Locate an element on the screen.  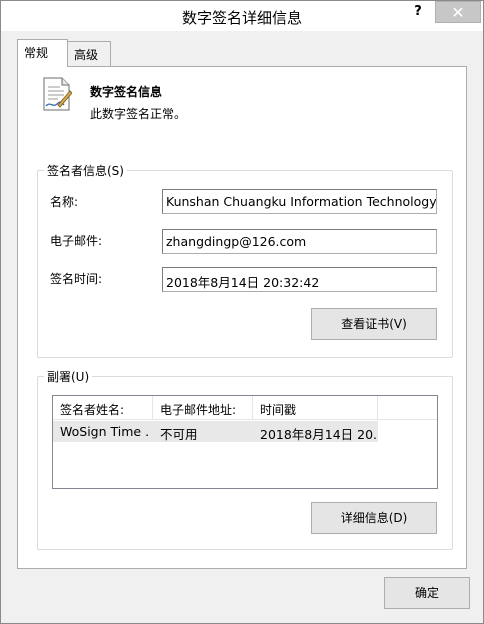
help-button: ? is located at coordinates (418, 12).